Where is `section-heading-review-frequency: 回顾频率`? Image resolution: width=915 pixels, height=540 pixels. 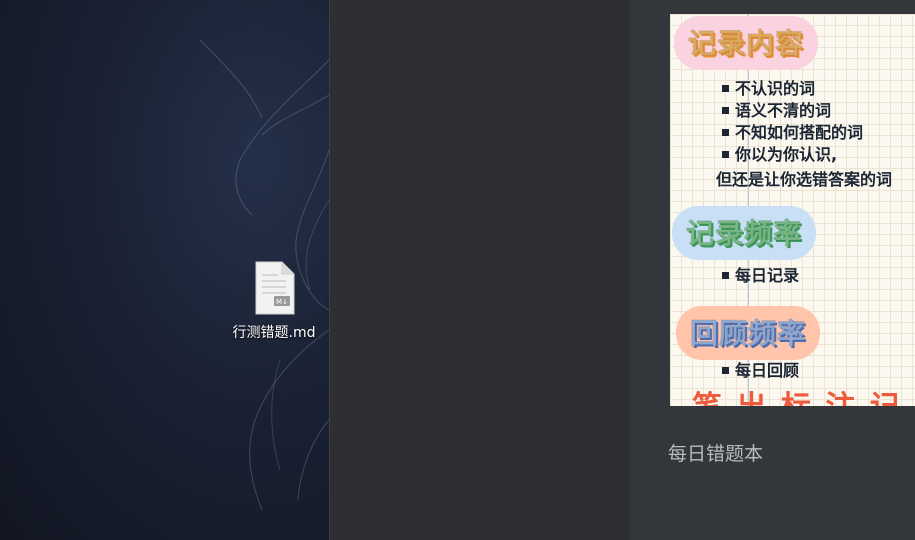
section-heading-review-frequency: 回顾频率 is located at coordinates (748, 333).